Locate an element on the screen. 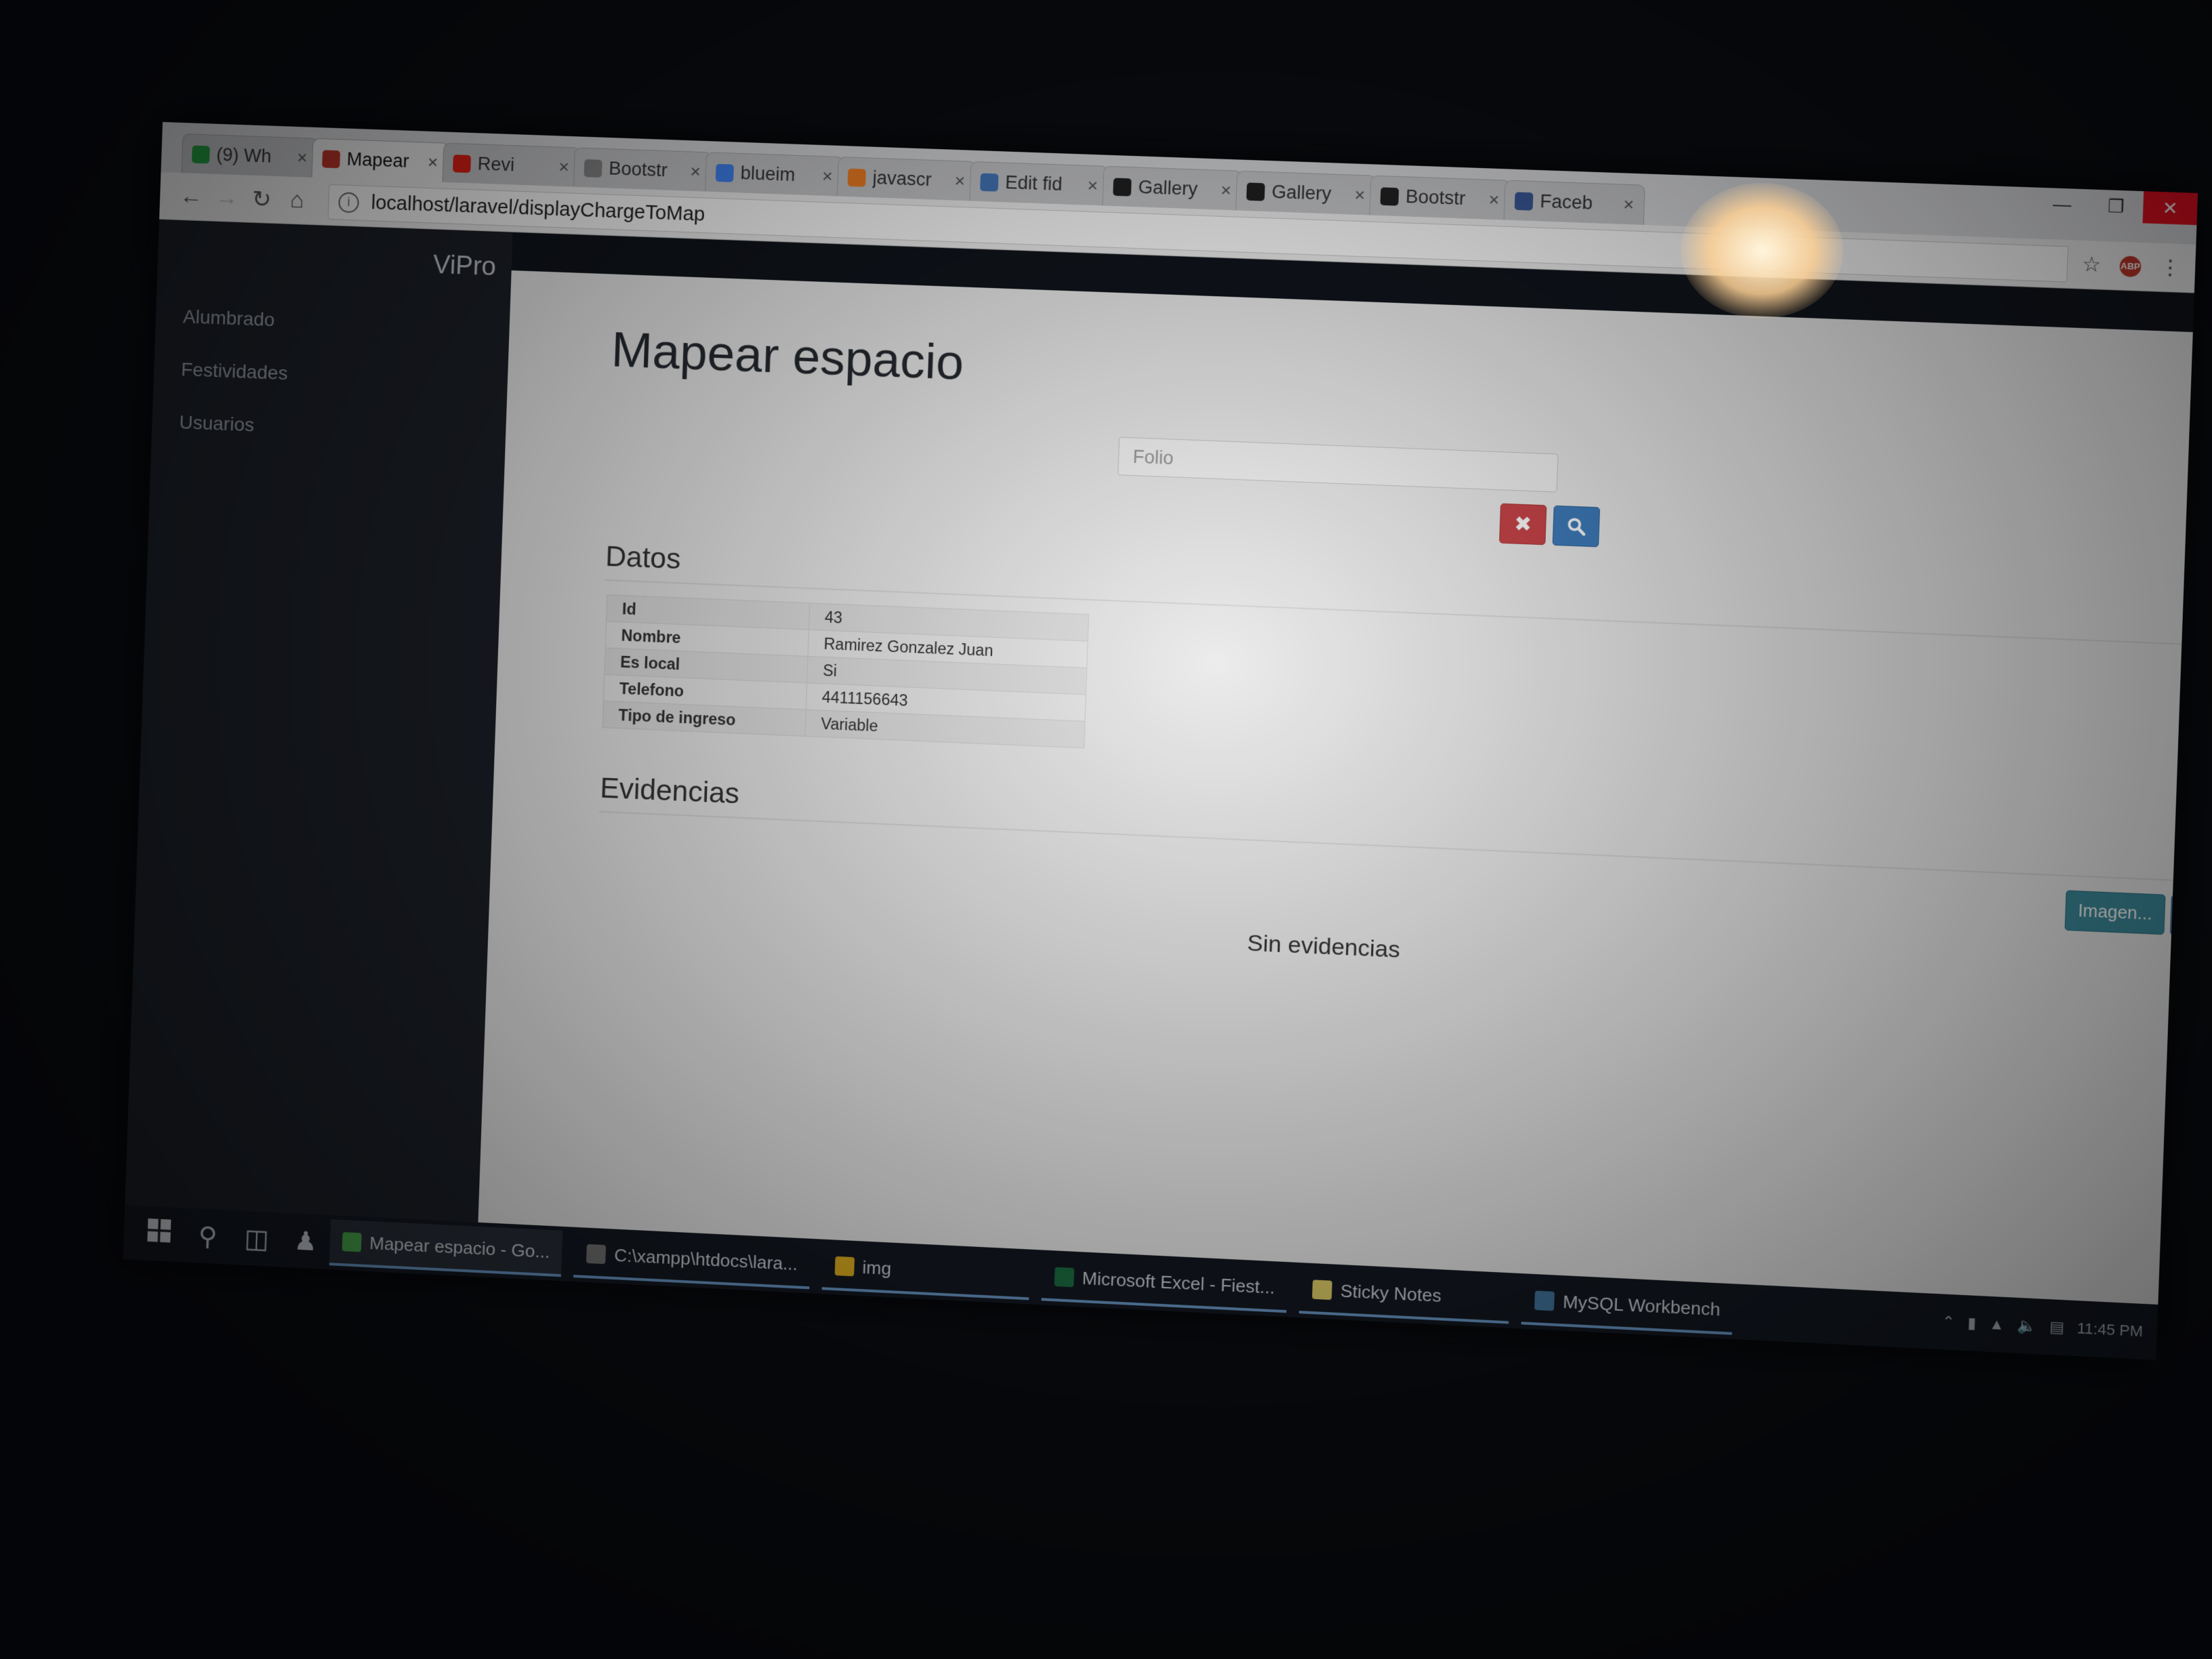 The width and height of the screenshot is (2212, 1659). reload-icon: ↻ is located at coordinates (261, 199).